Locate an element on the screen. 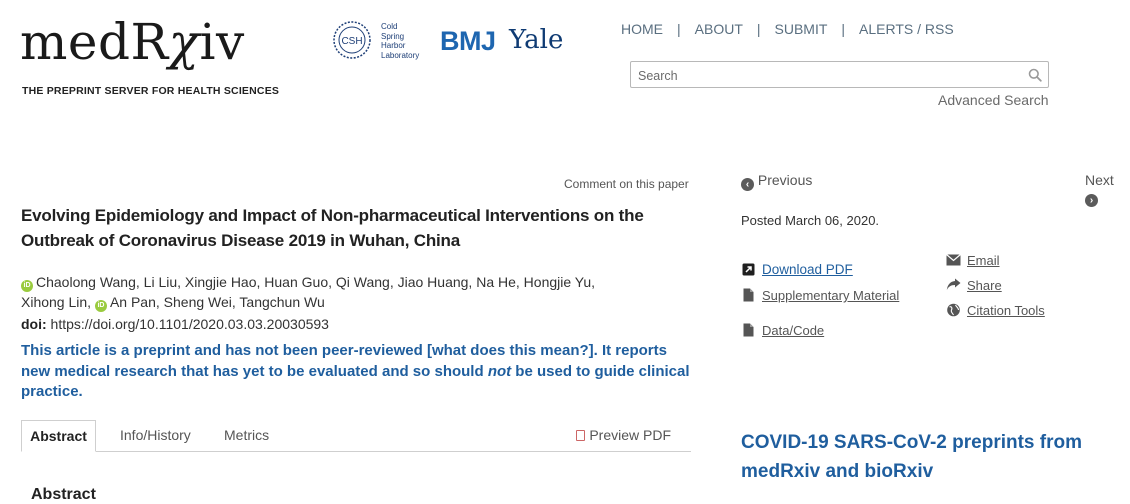  share-arrow-icon is located at coordinates (953, 284).